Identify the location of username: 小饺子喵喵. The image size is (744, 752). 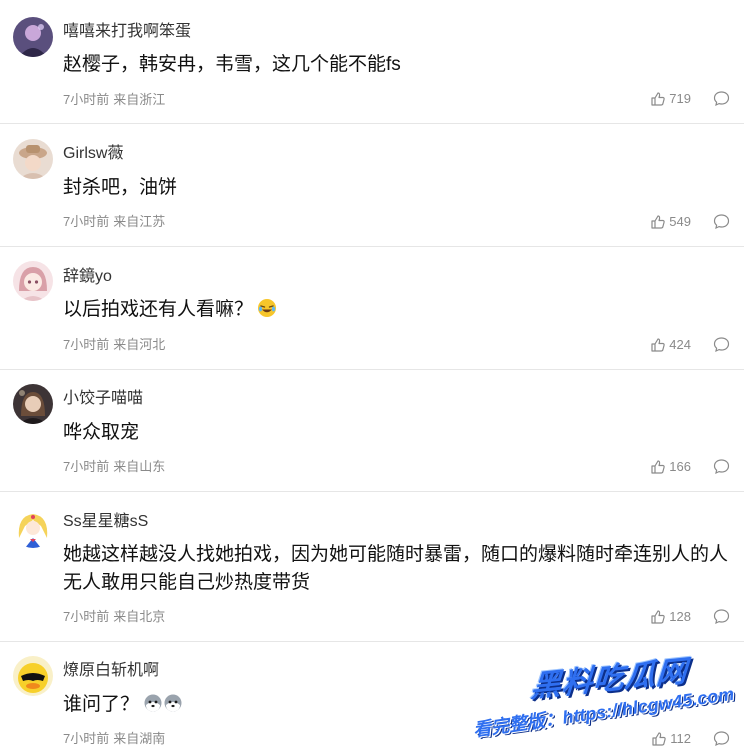
(103, 399).